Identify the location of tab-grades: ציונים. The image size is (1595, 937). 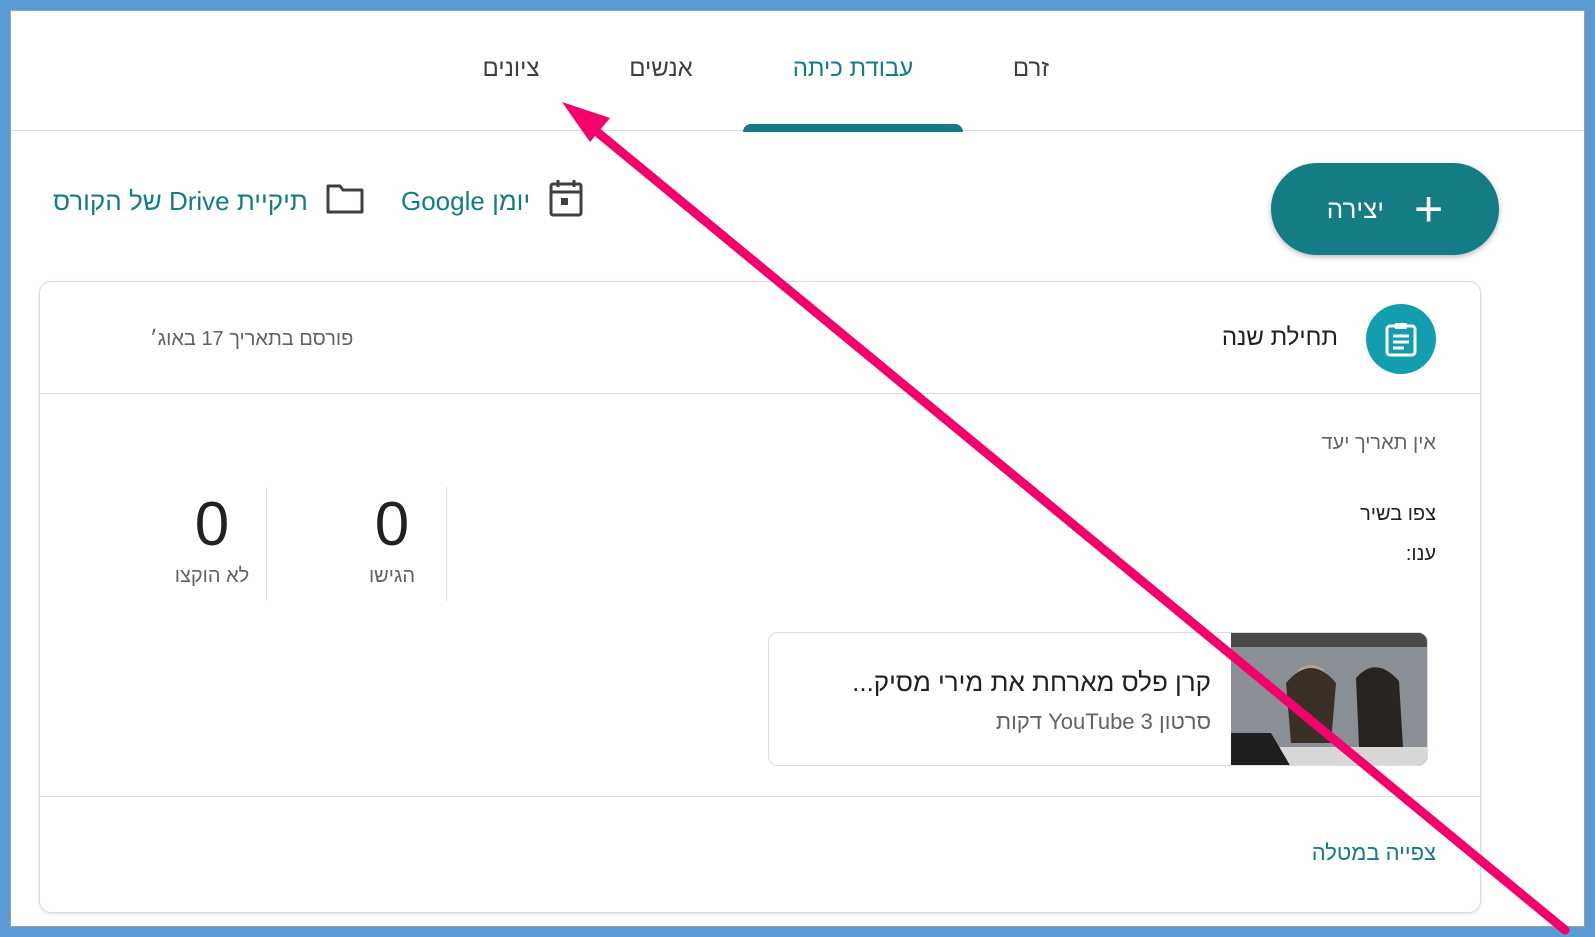
(511, 71).